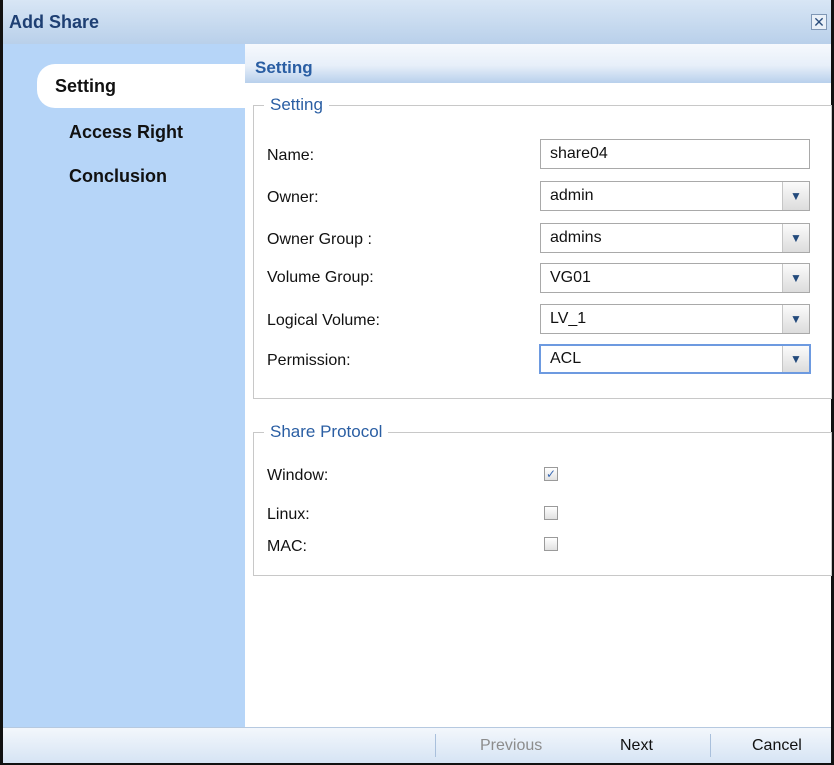  Describe the element at coordinates (675, 319) in the screenshot. I see `logical-volume-select: LV_1 ▼` at that location.